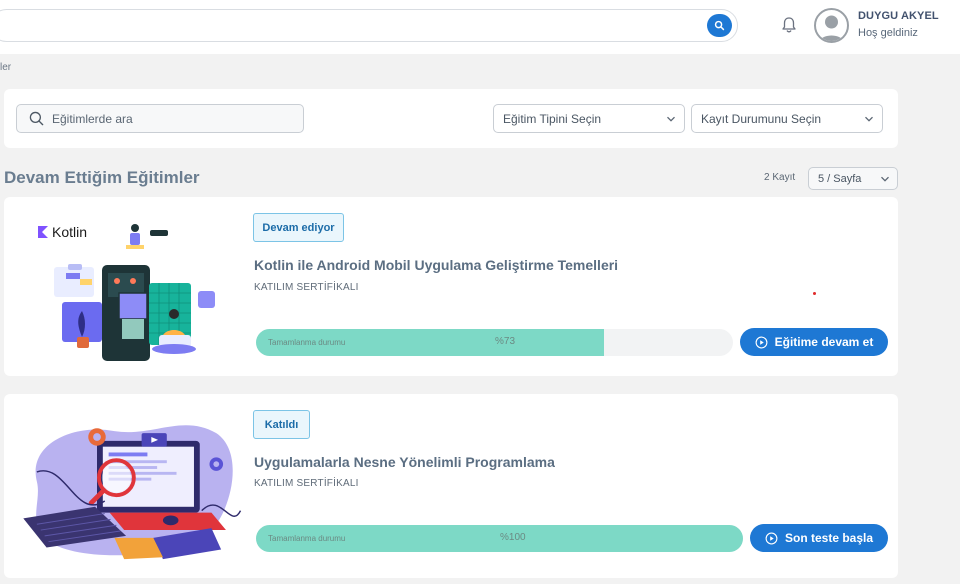  I want to click on breadcrumb: ler, so click(5, 67).